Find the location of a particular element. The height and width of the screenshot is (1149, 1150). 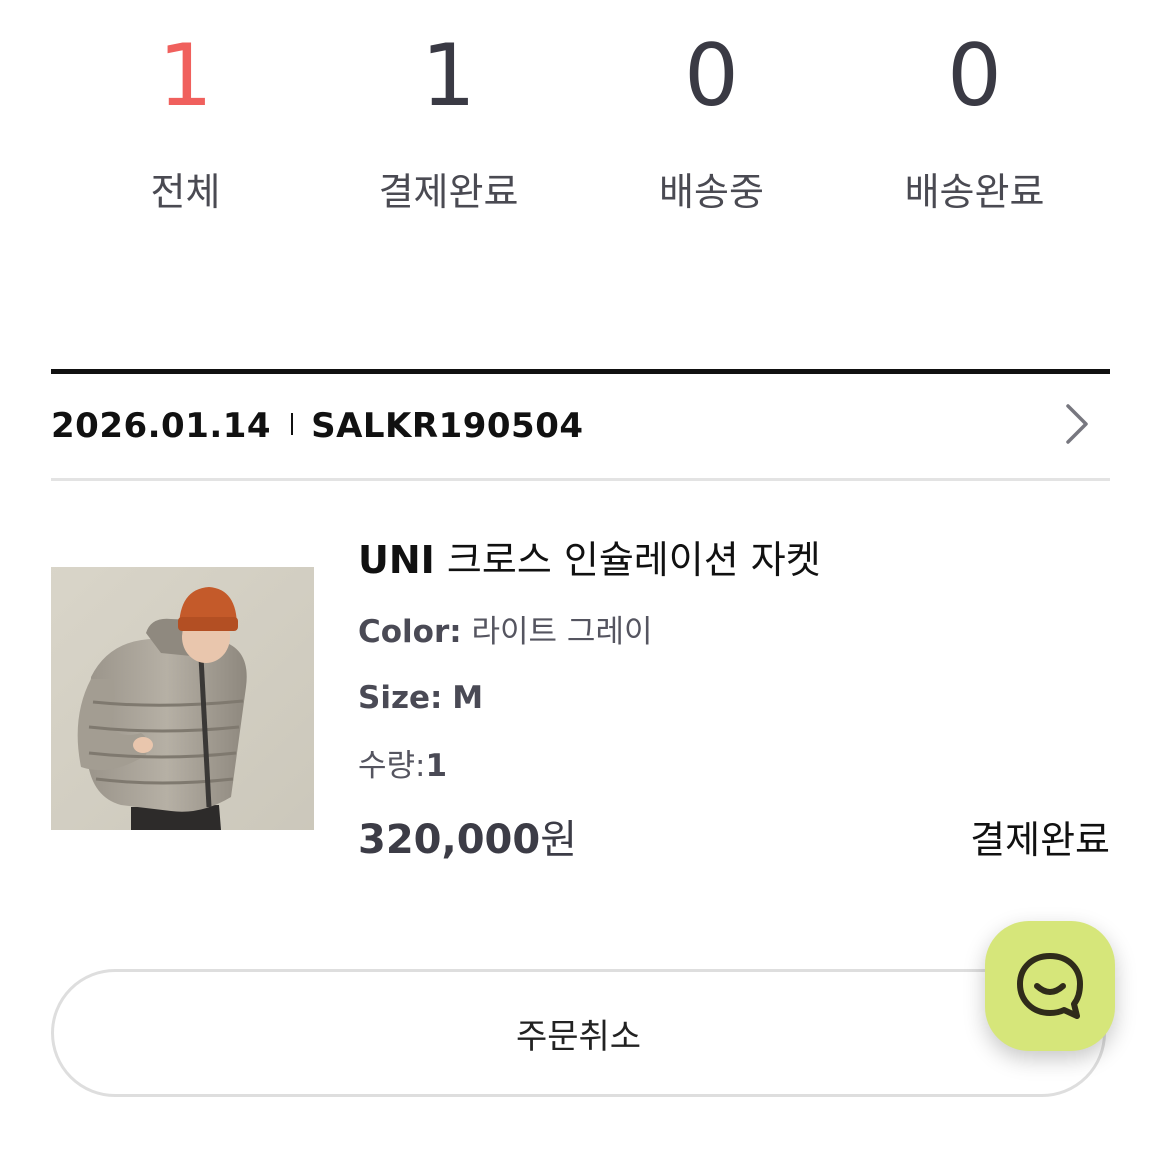

product-option-quantity: 수량:1 is located at coordinates (402, 766).